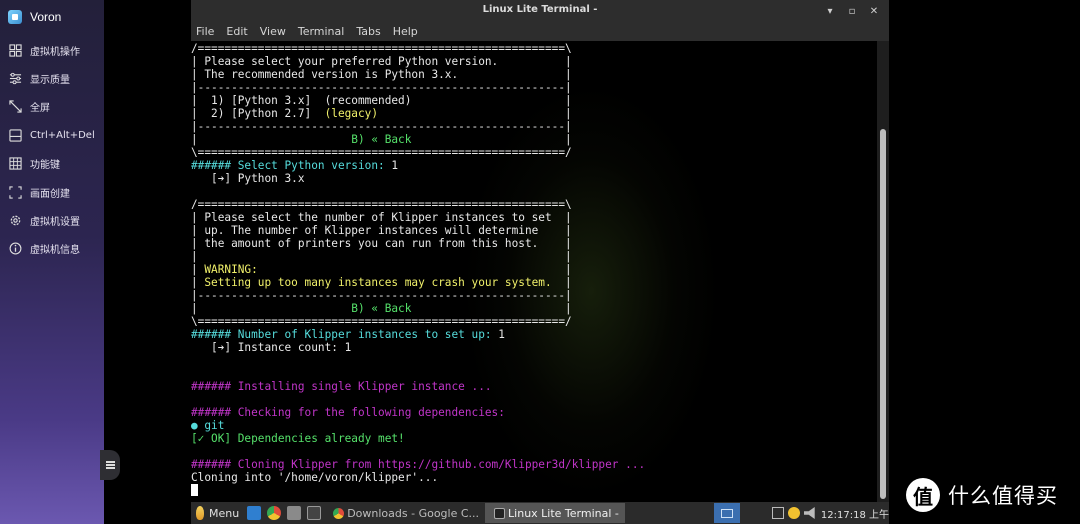 Image resolution: width=1080 pixels, height=524 pixels. Describe the element at coordinates (52, 17) in the screenshot. I see `sidebar-header: Voron` at that location.